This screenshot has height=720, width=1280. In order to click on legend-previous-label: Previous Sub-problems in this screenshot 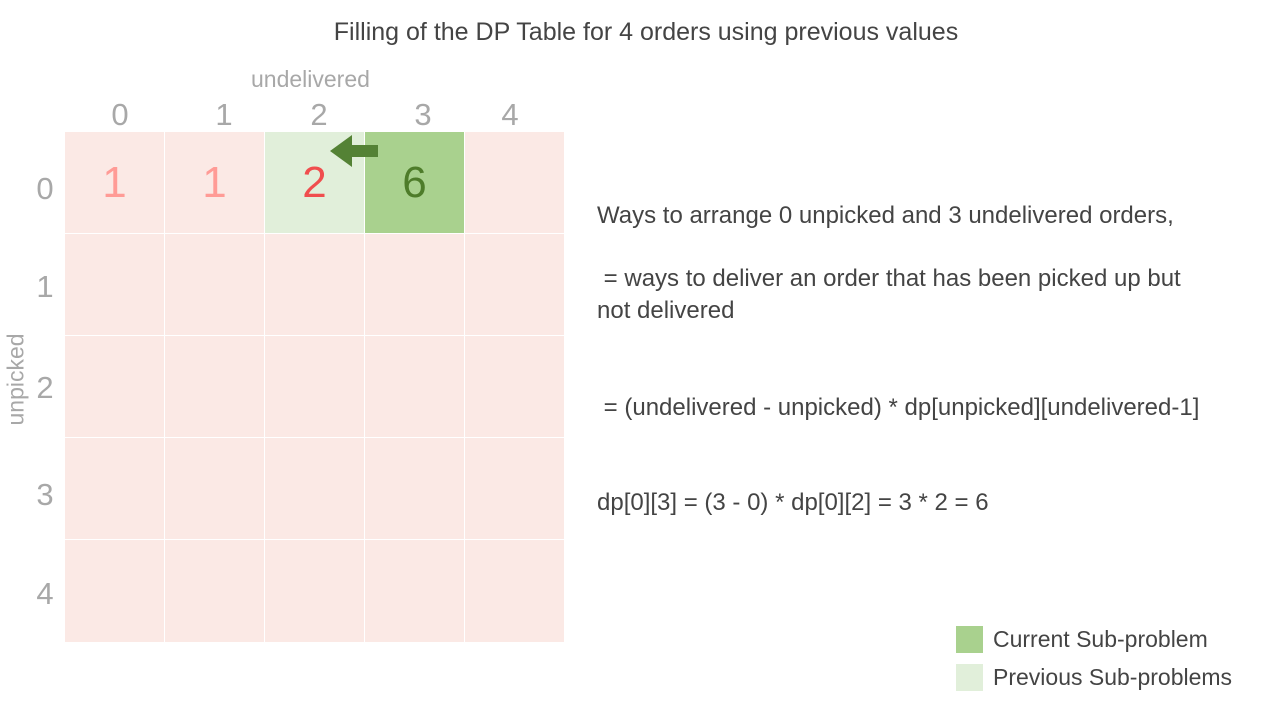, I will do `click(1113, 676)`.